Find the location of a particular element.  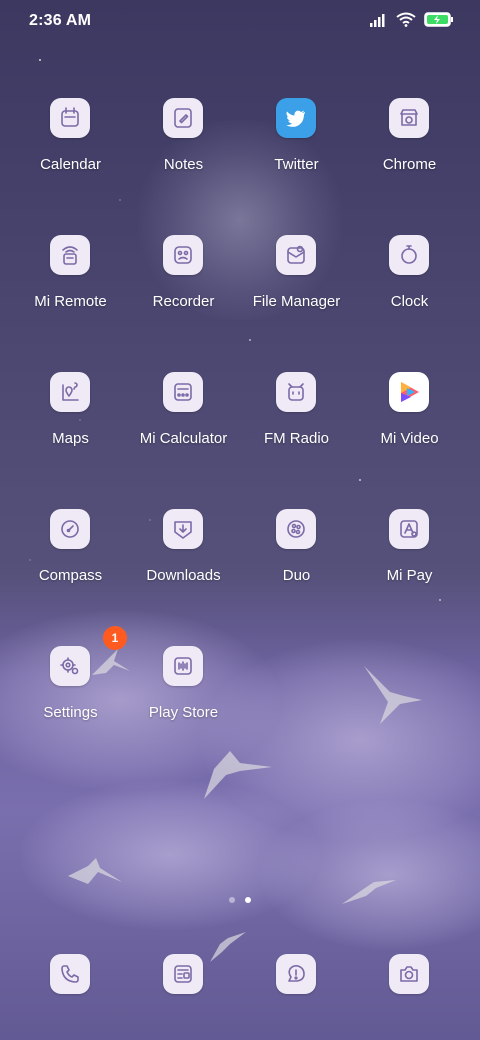

radio-icon is located at coordinates (296, 392).